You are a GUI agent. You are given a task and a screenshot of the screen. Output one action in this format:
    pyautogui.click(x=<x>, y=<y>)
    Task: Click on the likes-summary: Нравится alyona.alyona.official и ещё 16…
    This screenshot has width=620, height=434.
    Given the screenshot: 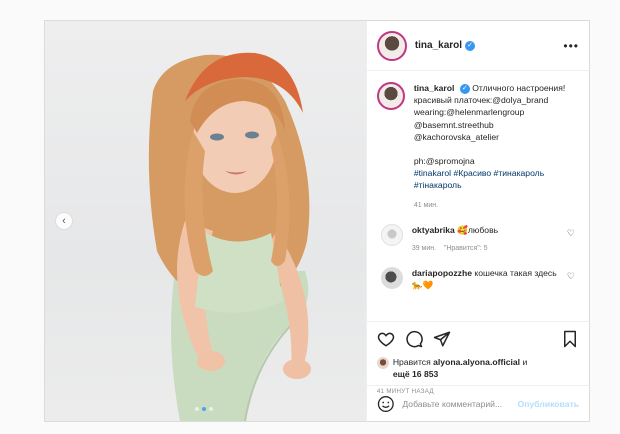 What is the action you would take?
    pyautogui.click(x=477, y=368)
    